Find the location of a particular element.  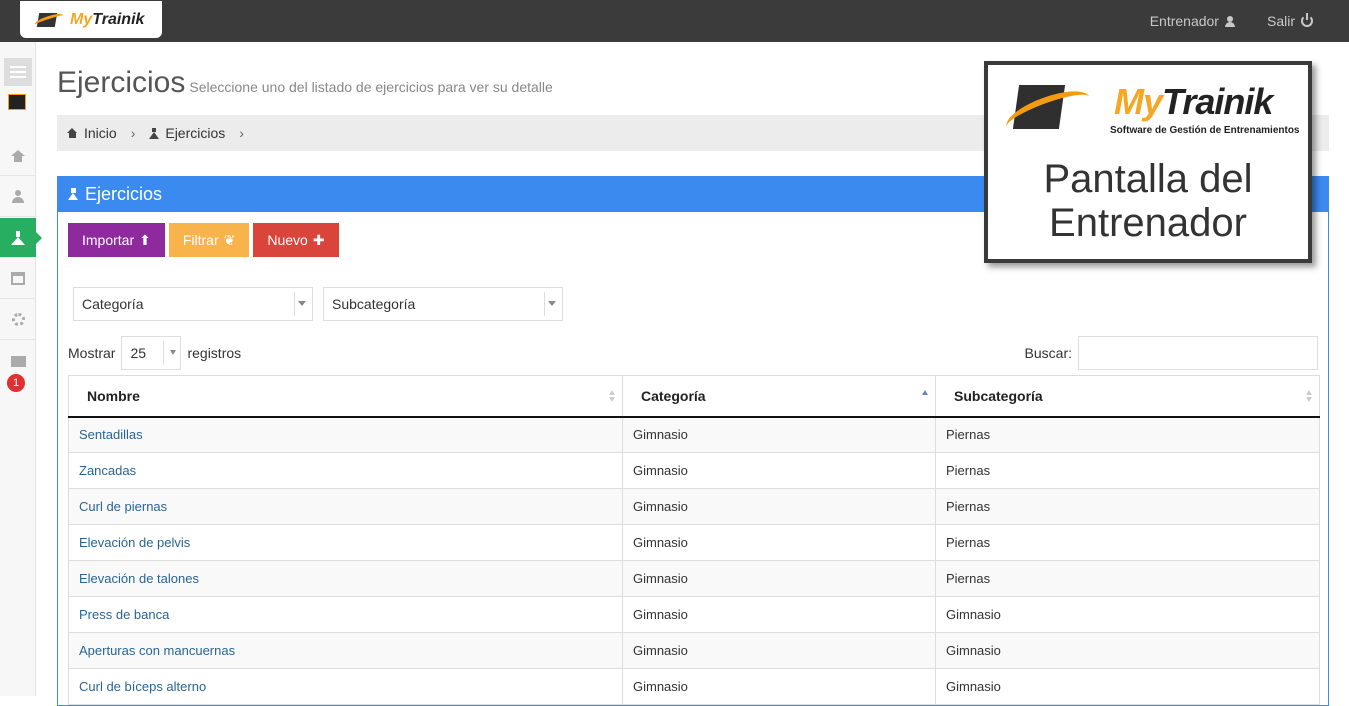

plus-icon: ✚ is located at coordinates (318, 239).